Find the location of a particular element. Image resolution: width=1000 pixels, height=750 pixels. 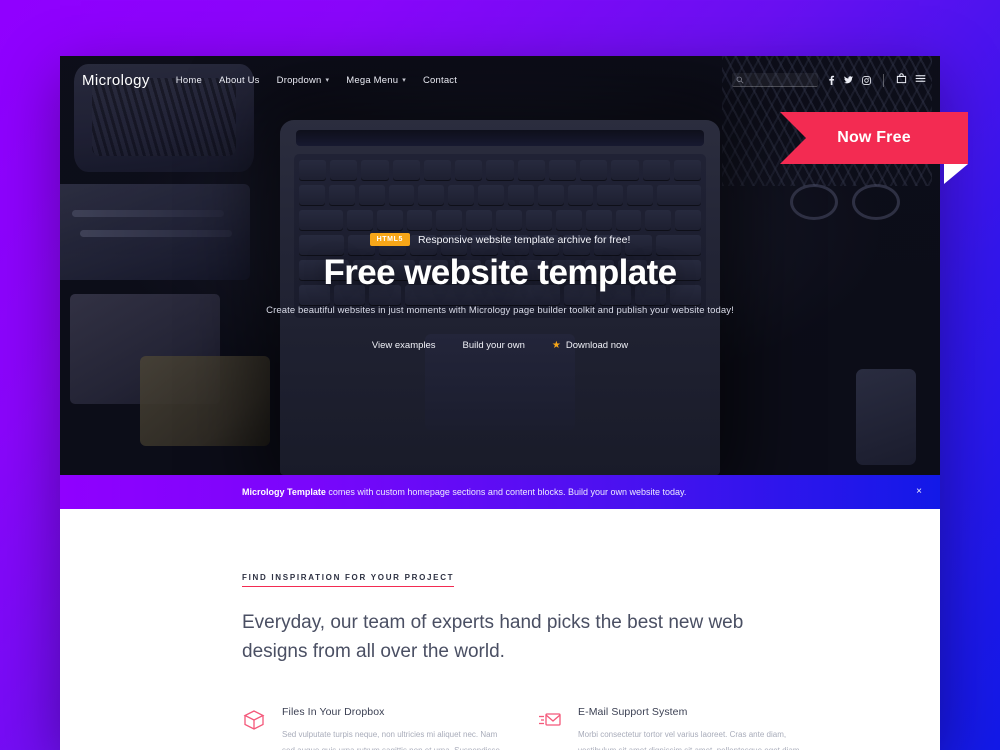

feature-title: Files In Your Dropbox is located at coordinates (333, 712).